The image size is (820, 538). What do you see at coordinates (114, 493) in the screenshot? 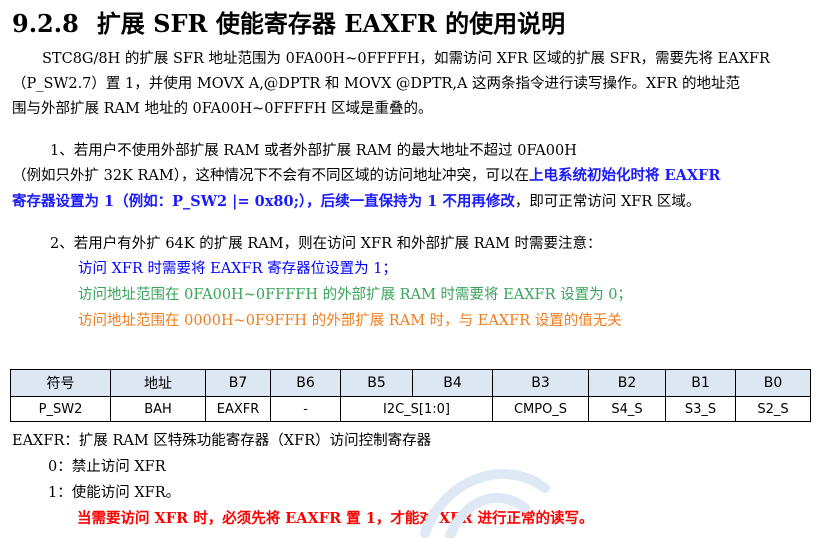
I see `eaxfr-option-1: 1：使能访问 XFR。` at bounding box center [114, 493].